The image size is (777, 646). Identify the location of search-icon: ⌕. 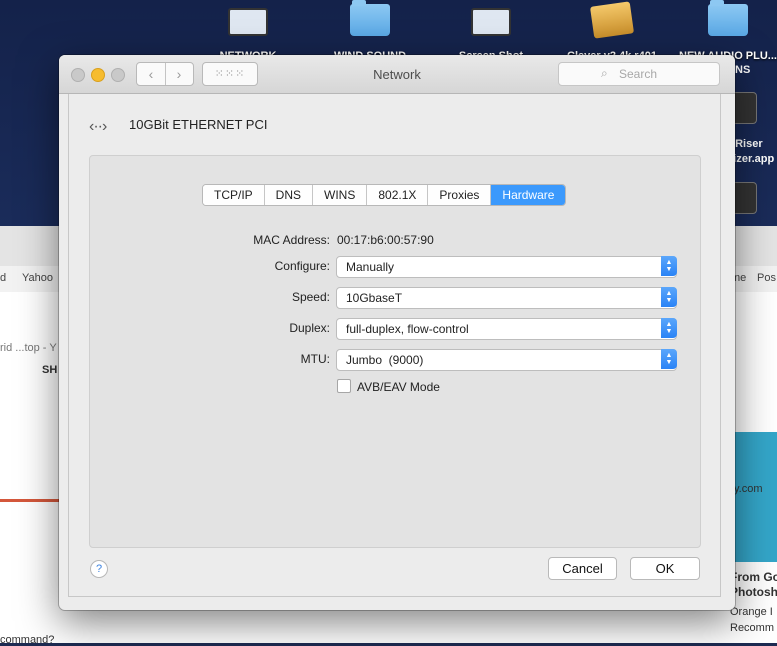
(604, 73).